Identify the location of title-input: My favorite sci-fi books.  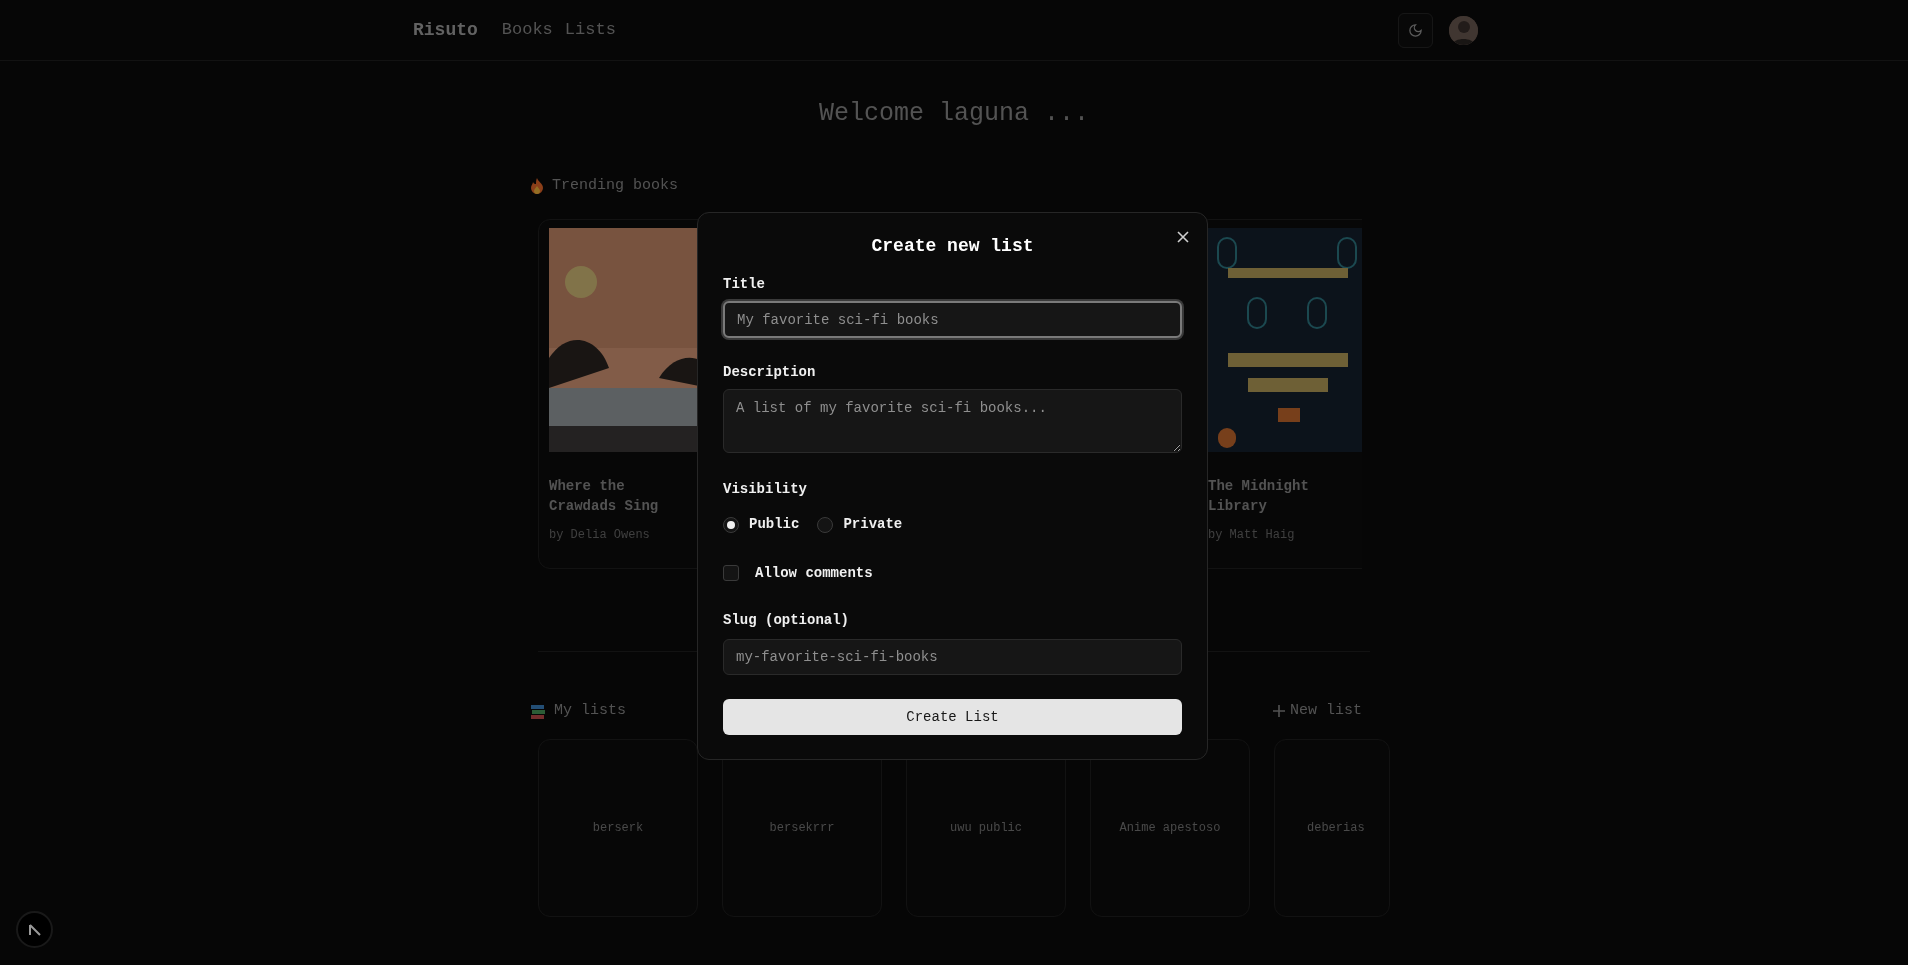
(952, 319).